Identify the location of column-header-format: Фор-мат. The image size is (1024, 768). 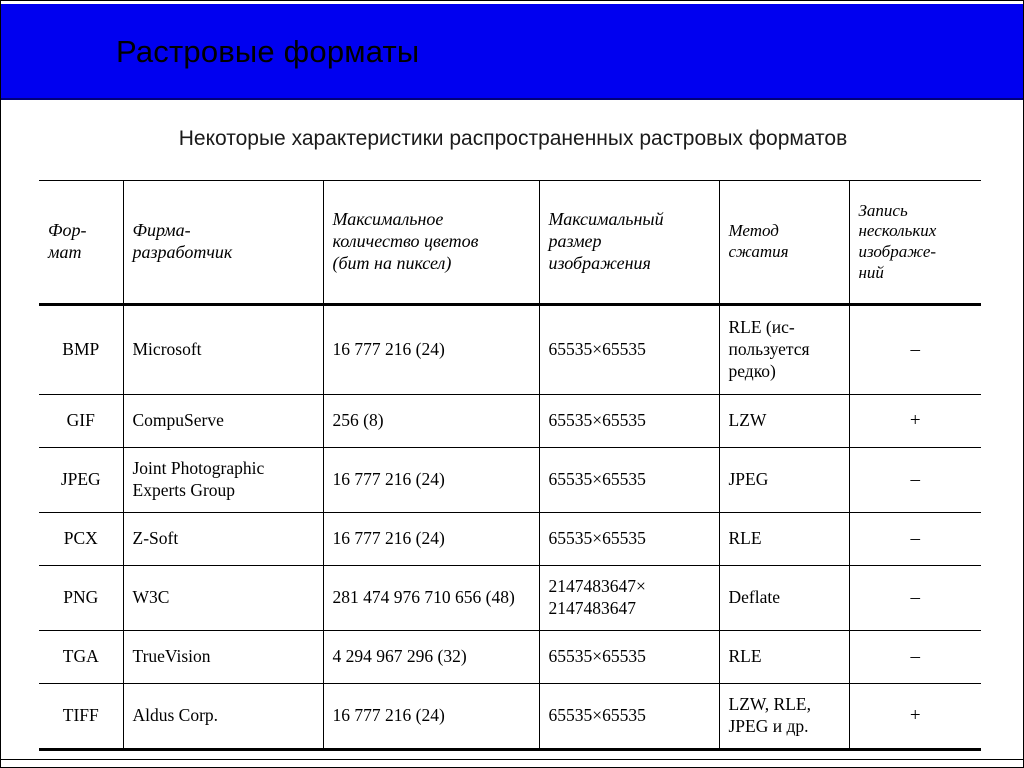
(81, 243).